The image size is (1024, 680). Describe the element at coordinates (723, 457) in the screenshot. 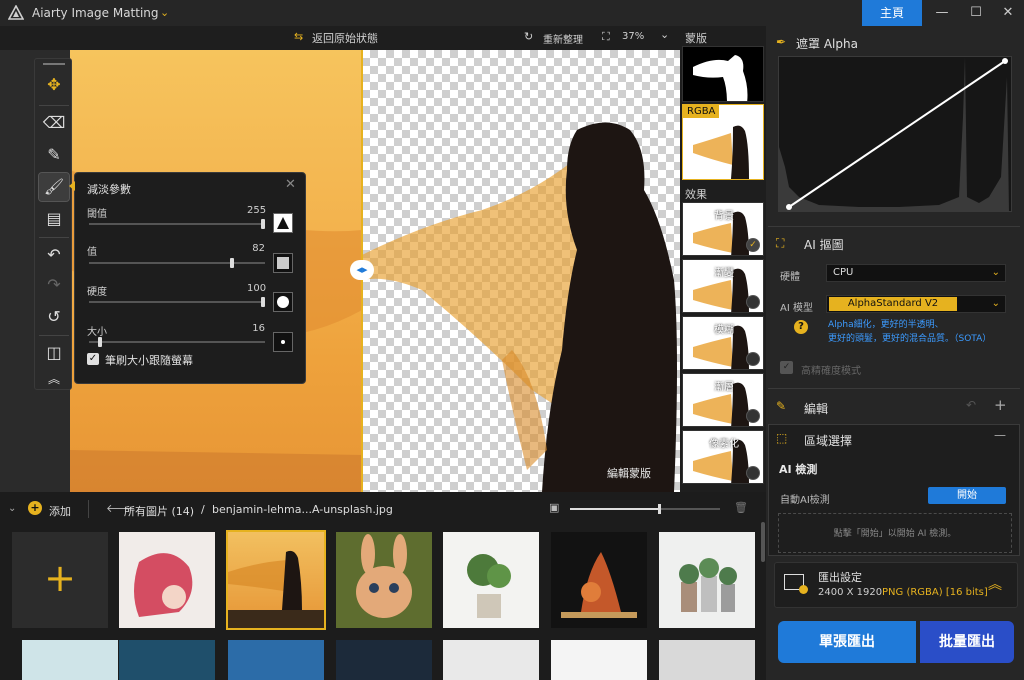

I see `effect-pixelate-thumbnail: 像素化` at that location.